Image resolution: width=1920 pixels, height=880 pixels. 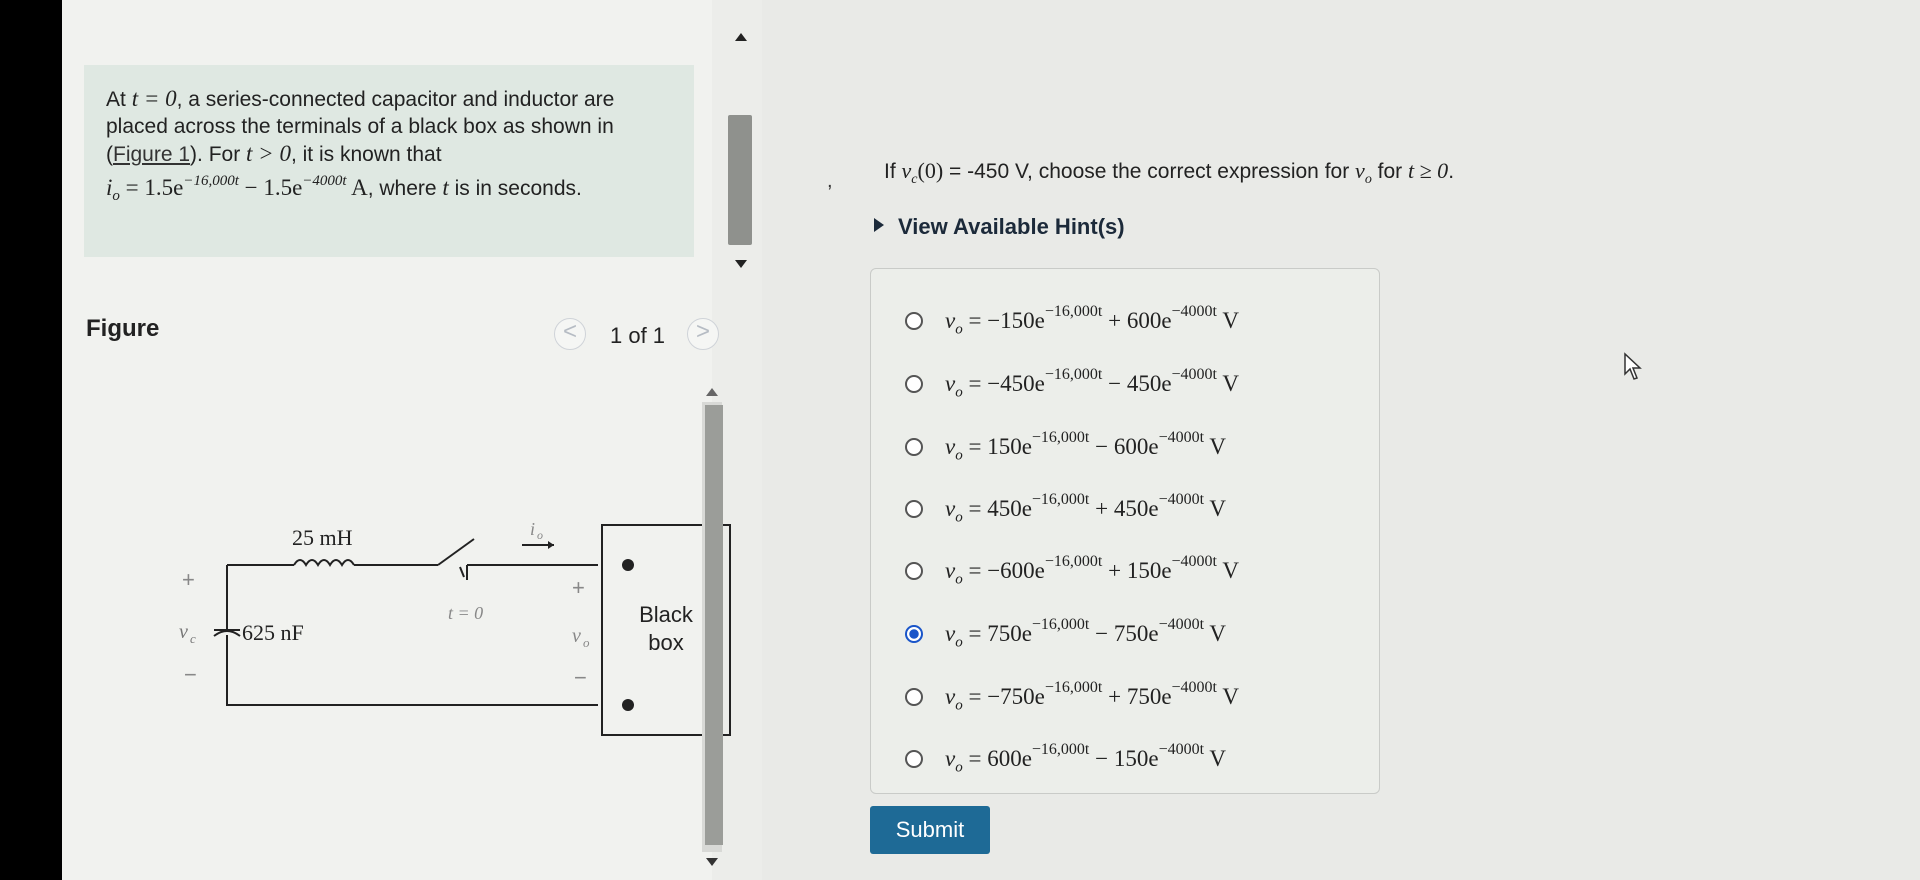 I want to click on problem-text: , where, so click(x=405, y=188).